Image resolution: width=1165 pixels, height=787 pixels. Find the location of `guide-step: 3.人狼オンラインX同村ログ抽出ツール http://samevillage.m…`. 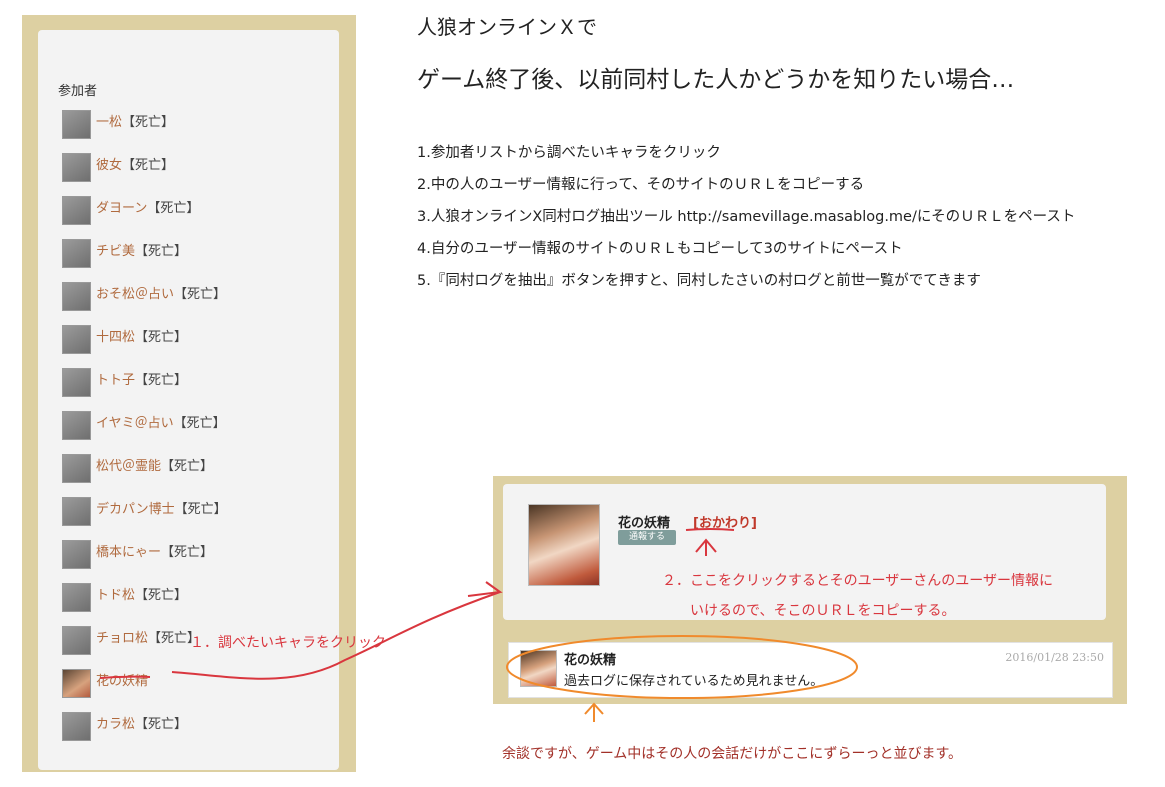

guide-step: 3.人狼オンラインX同村ログ抽出ツール http://samevillage.m… is located at coordinates (746, 217).